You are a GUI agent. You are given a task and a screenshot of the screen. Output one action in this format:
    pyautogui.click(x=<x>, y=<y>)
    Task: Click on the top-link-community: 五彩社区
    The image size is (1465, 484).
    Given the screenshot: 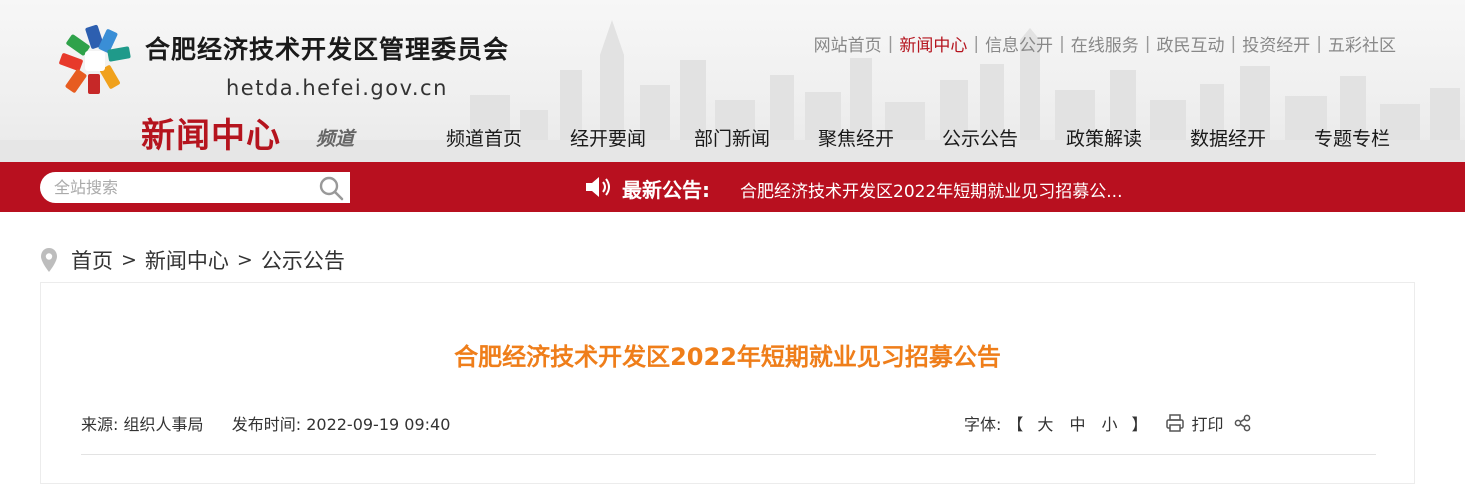 What is the action you would take?
    pyautogui.click(x=1362, y=43)
    